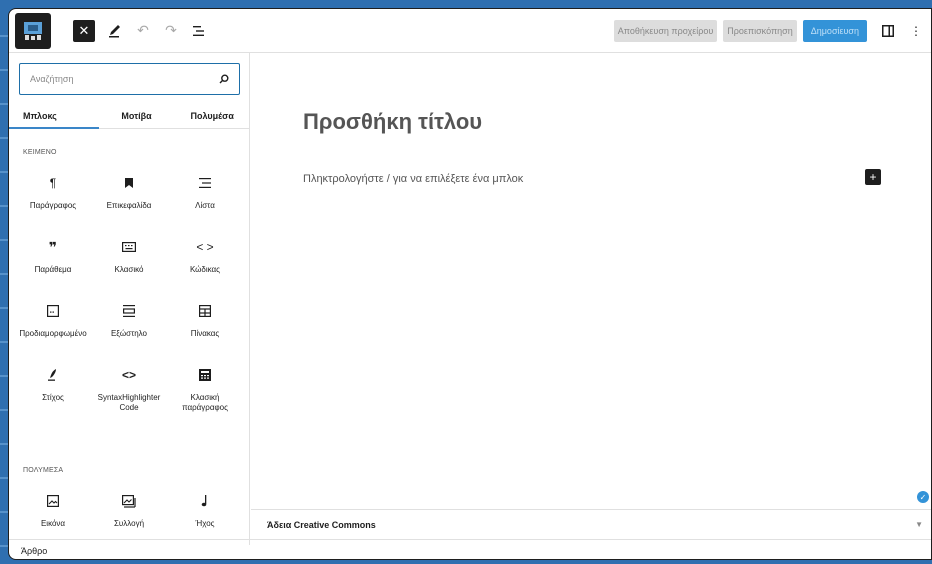  Describe the element at coordinates (205, 325) in the screenshot. I see `block-table: Πίνακας` at that location.